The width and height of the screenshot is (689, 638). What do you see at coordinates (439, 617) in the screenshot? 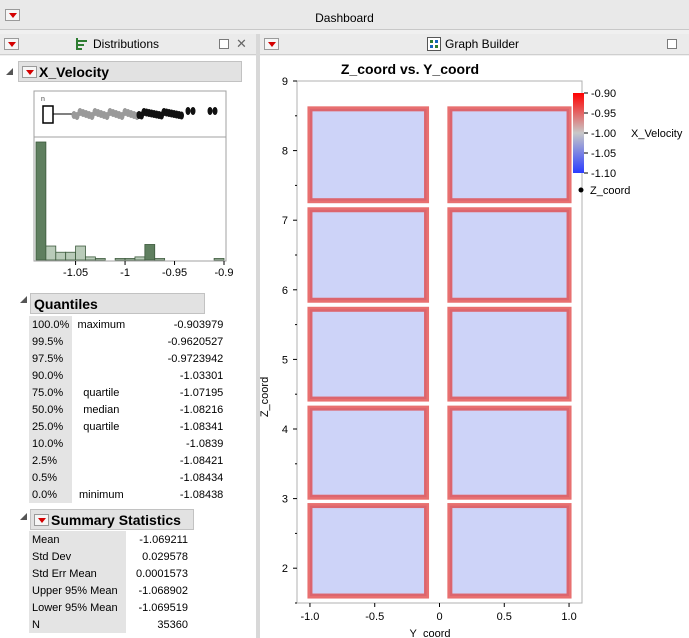
I see `x-tick-label: 0` at bounding box center [439, 617].